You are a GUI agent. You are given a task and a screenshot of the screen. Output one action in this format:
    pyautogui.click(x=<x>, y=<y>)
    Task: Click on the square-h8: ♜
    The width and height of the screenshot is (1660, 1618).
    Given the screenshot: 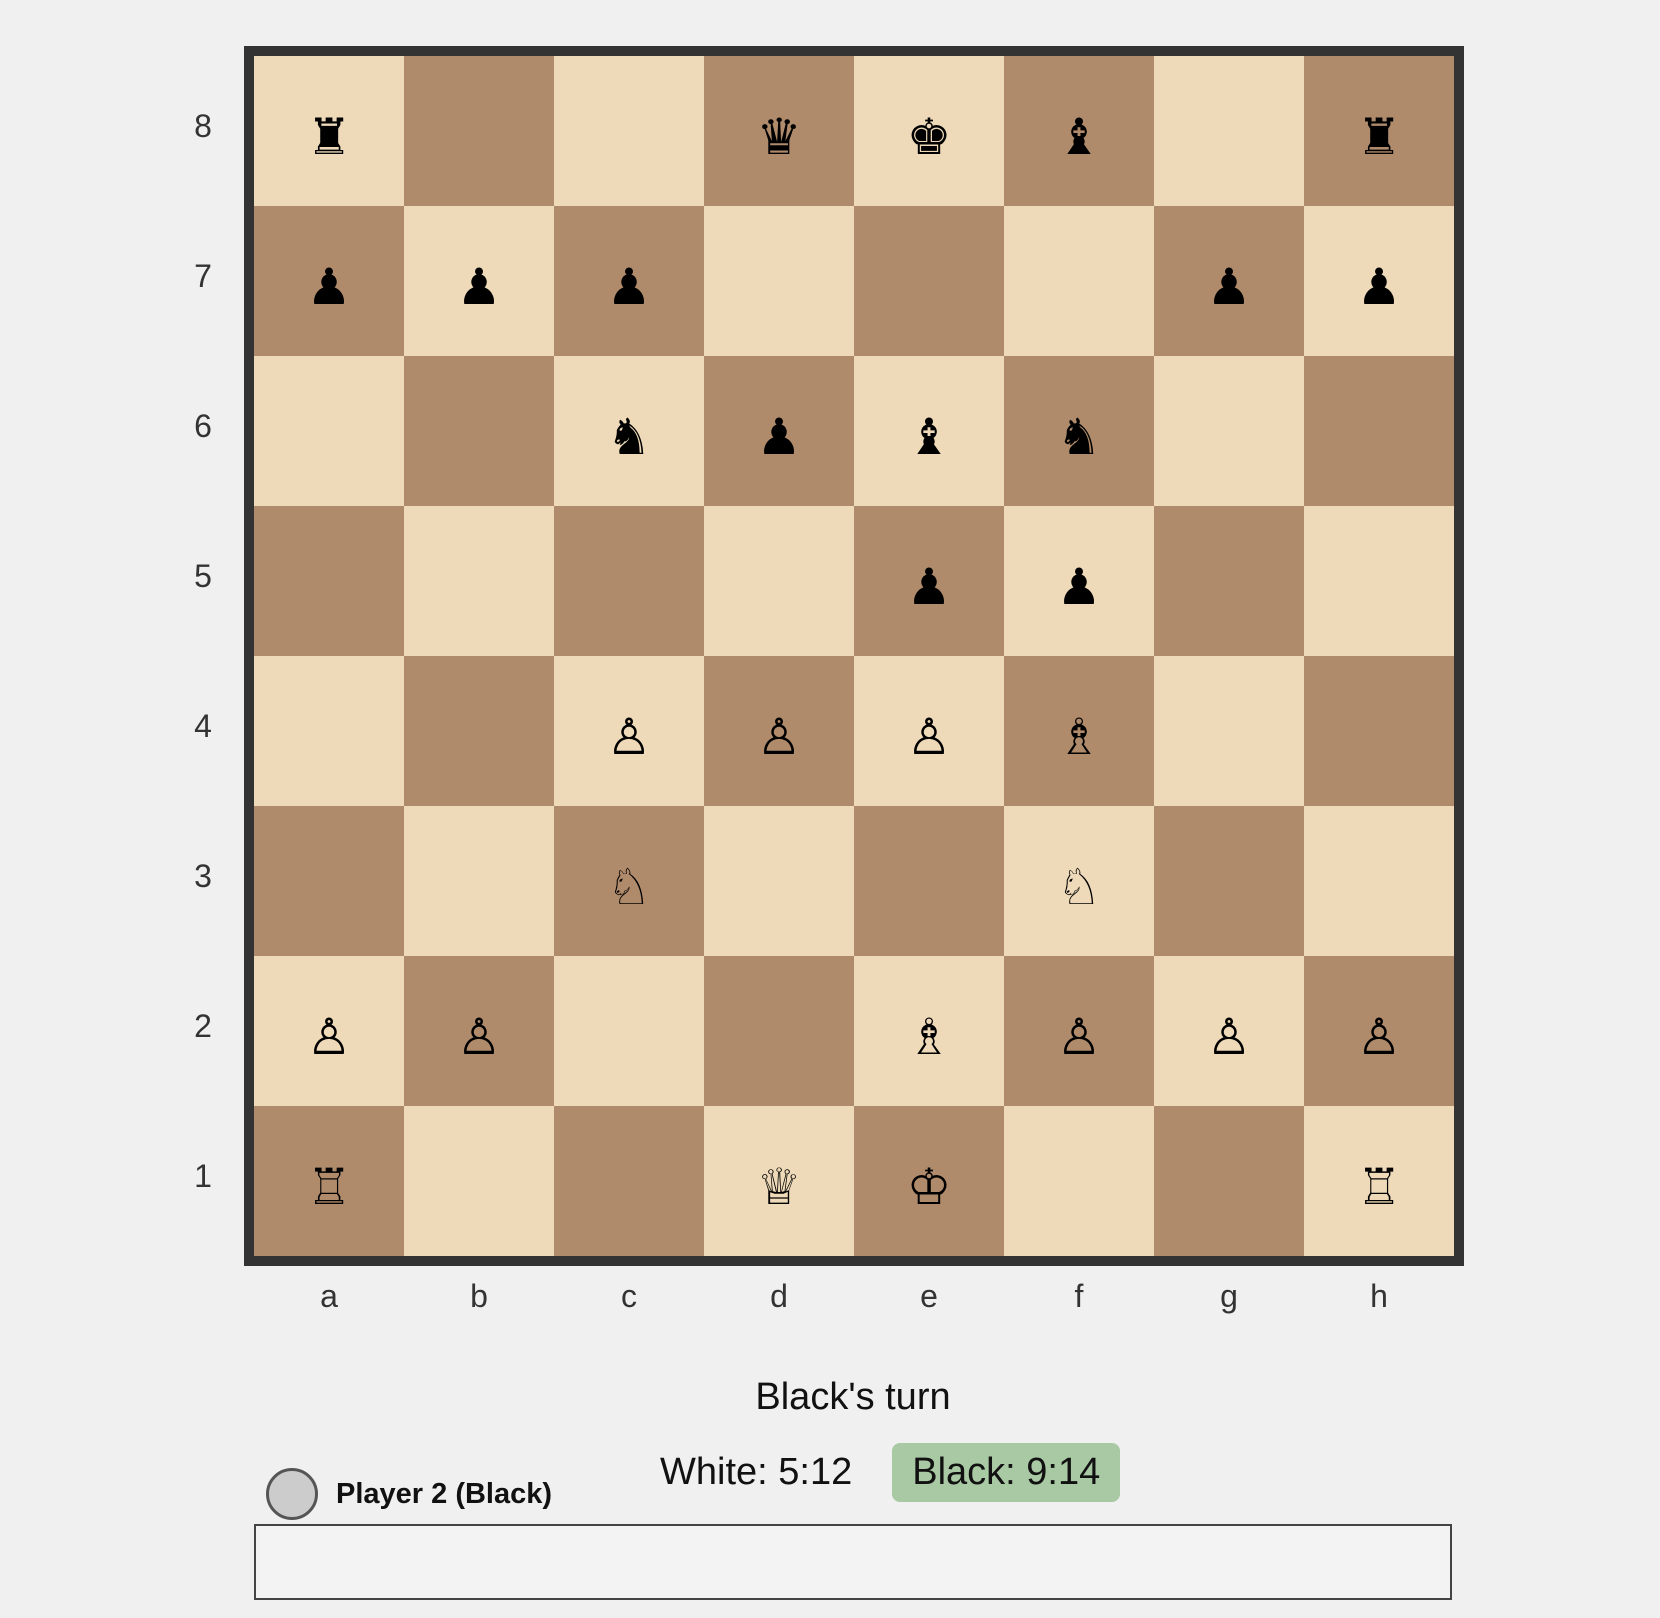 What is the action you would take?
    pyautogui.click(x=1379, y=131)
    